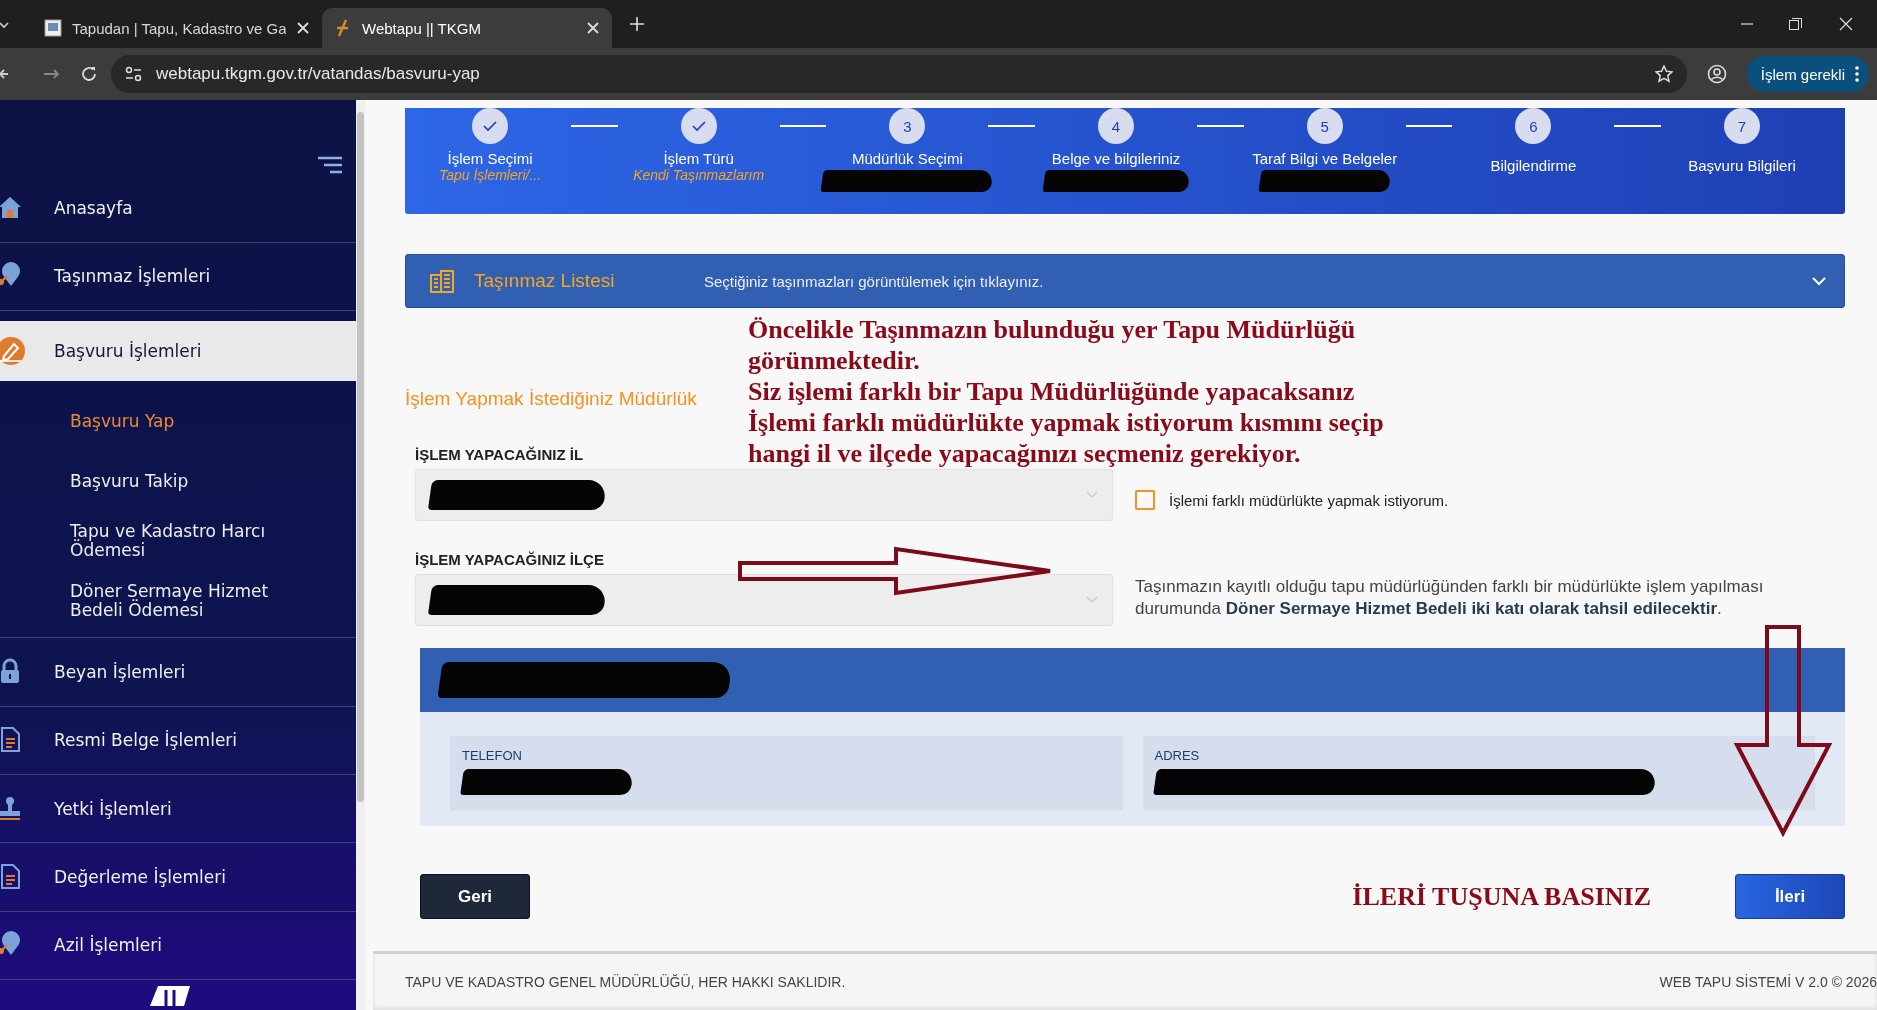 This screenshot has height=1010, width=1877. What do you see at coordinates (499, 454) in the screenshot?
I see `field-label: İŞLEM YAPACAĞINIZ İL` at bounding box center [499, 454].